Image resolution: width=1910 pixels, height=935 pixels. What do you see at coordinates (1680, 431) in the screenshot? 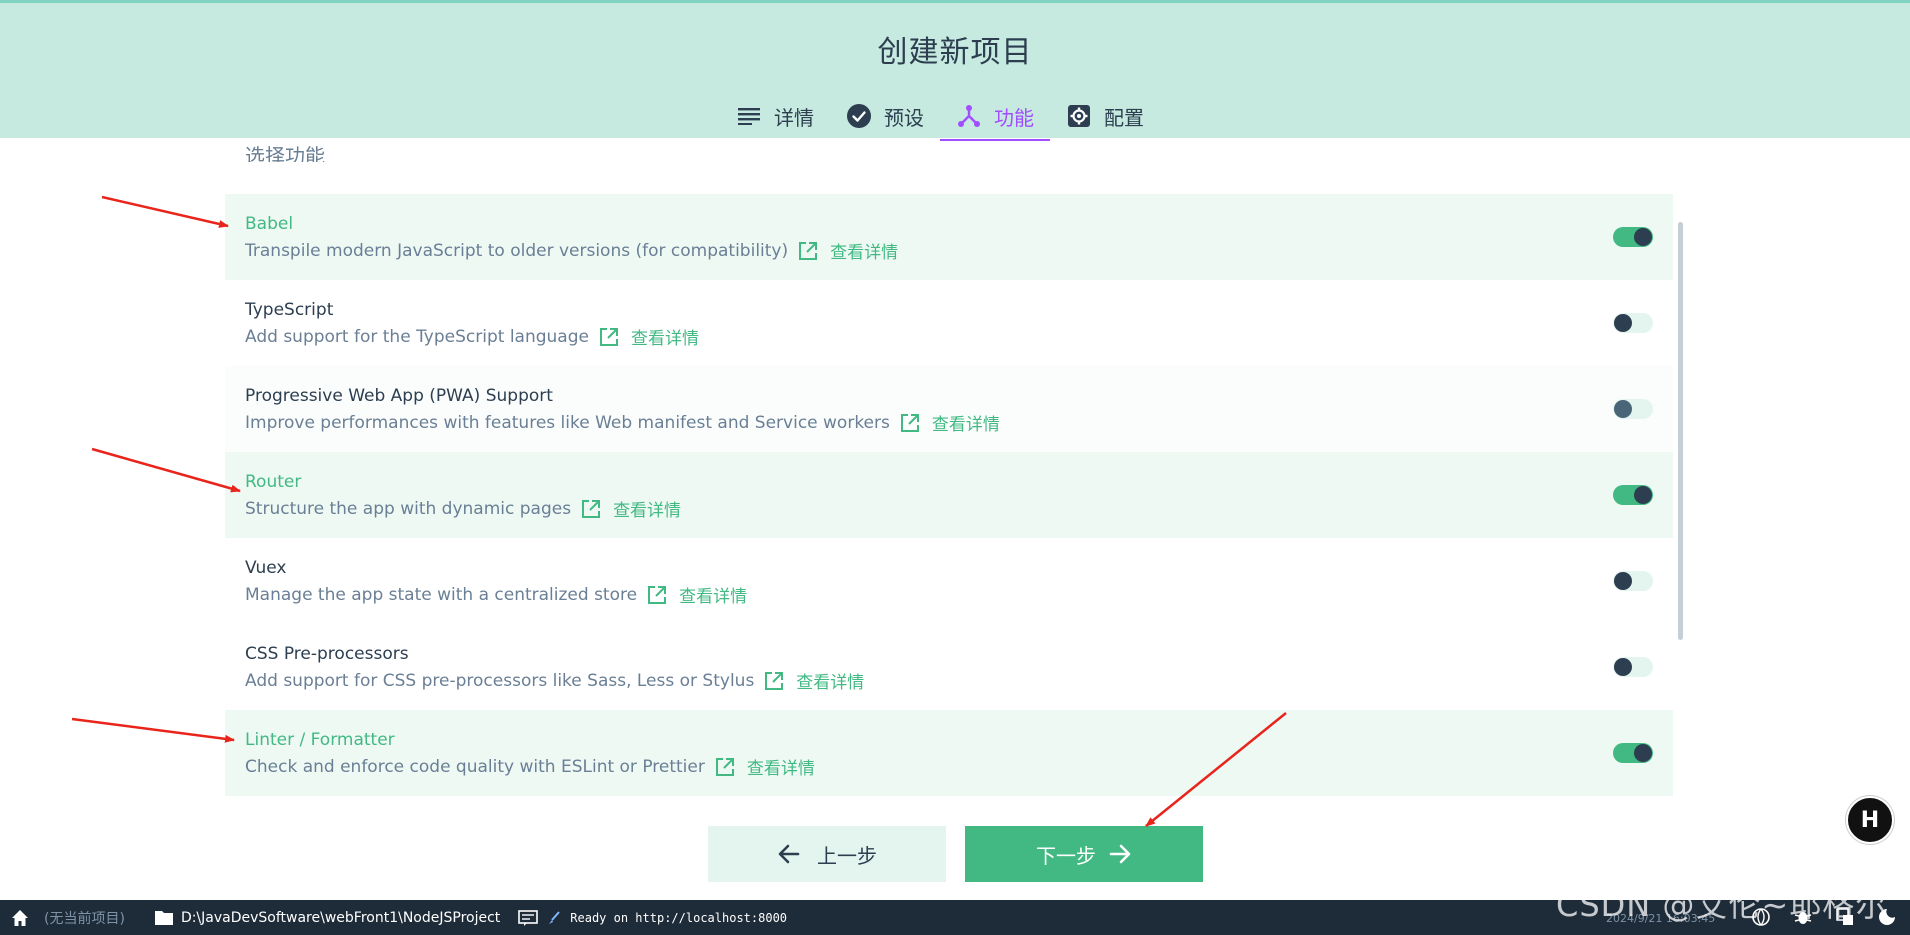
I see `scrollbar` at bounding box center [1680, 431].